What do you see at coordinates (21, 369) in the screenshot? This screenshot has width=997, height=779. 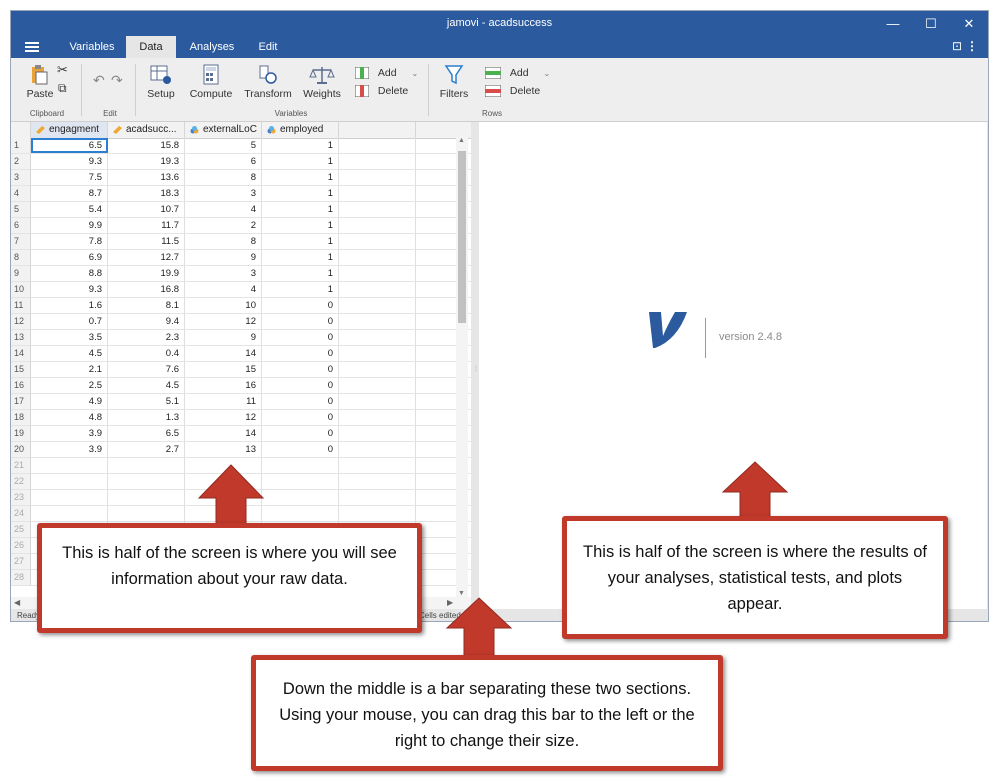 I see `row-number: 15` at bounding box center [21, 369].